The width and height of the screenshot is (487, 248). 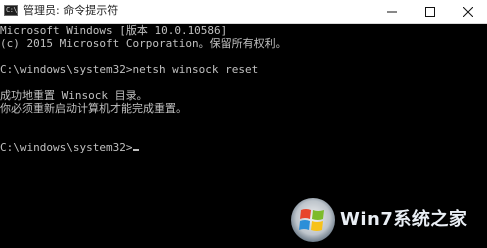 I want to click on app-icon-glyph: C:\, so click(x=12, y=10).